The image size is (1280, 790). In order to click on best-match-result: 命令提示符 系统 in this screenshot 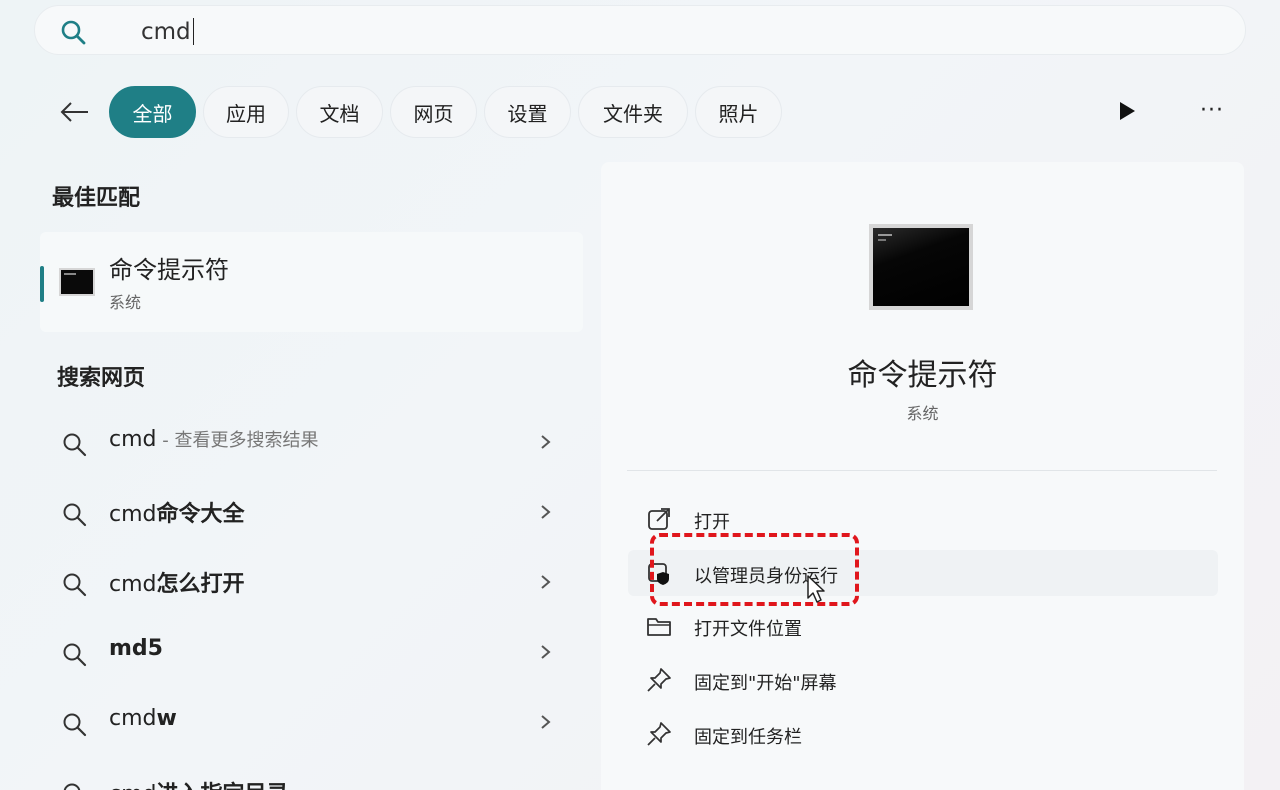, I will do `click(311, 282)`.